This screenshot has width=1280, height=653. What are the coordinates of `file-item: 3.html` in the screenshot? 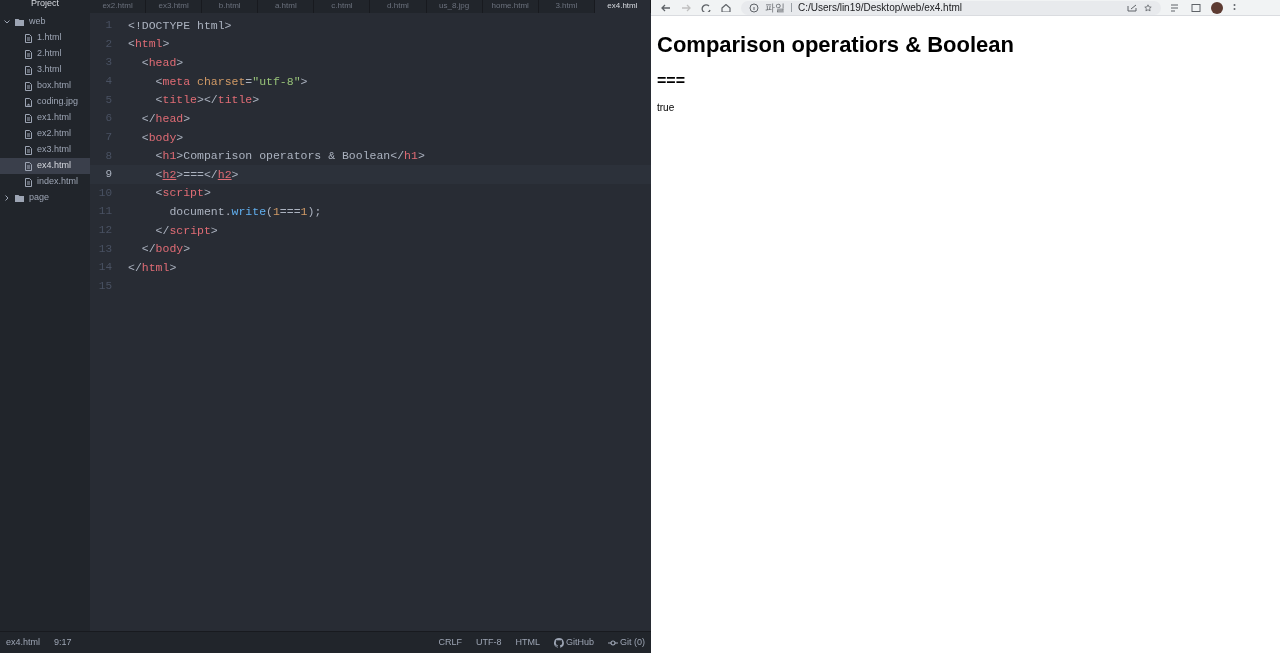 It's located at (45, 70).